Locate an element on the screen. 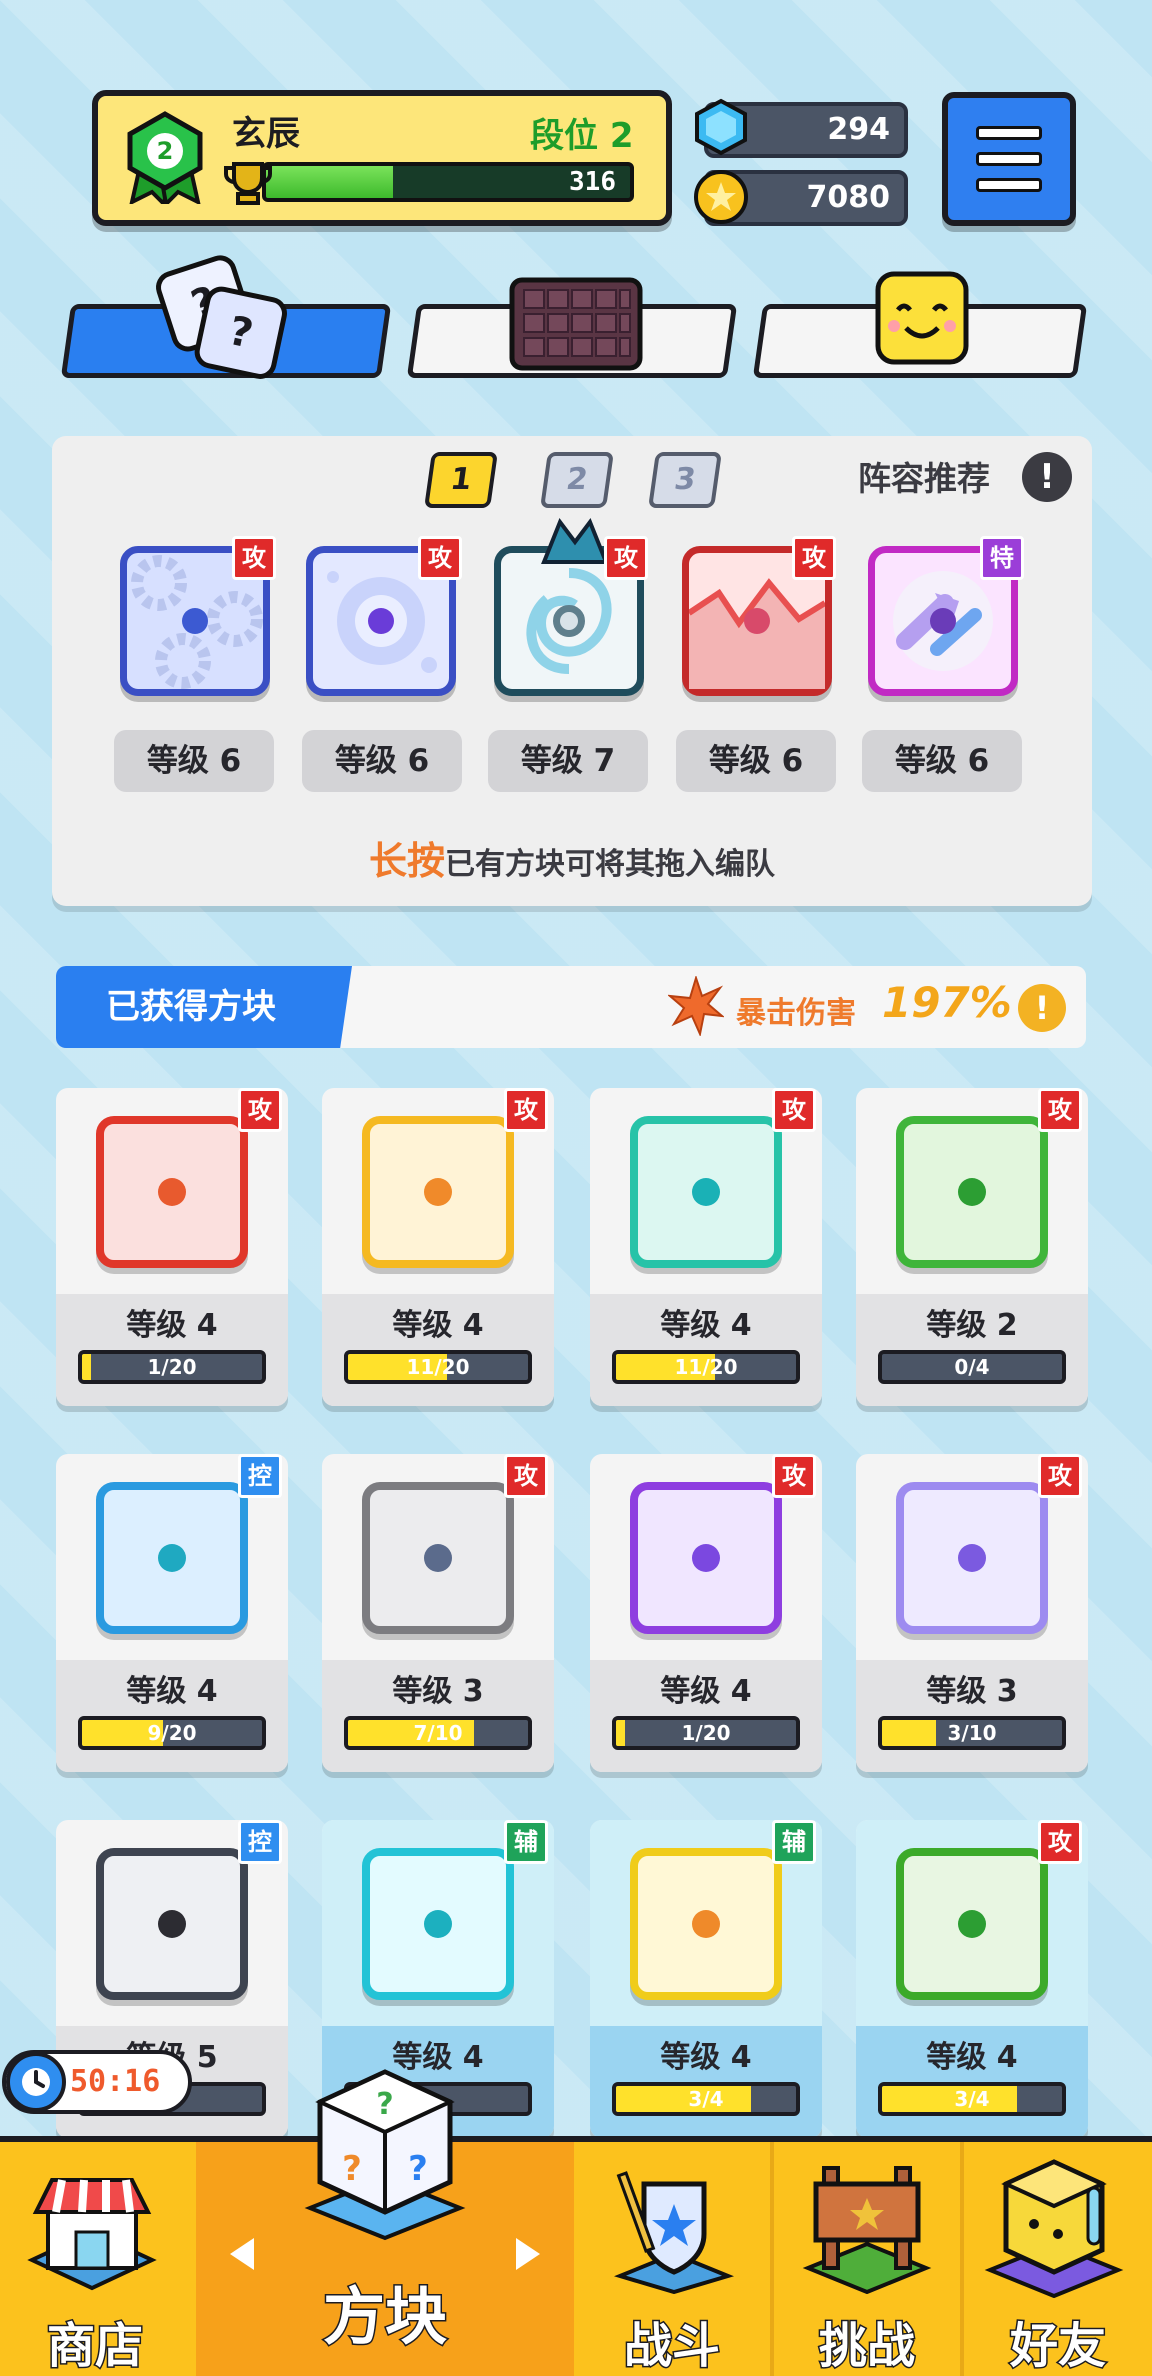 The height and width of the screenshot is (2376, 1152). type-tag-special: 特 is located at coordinates (1002, 558).